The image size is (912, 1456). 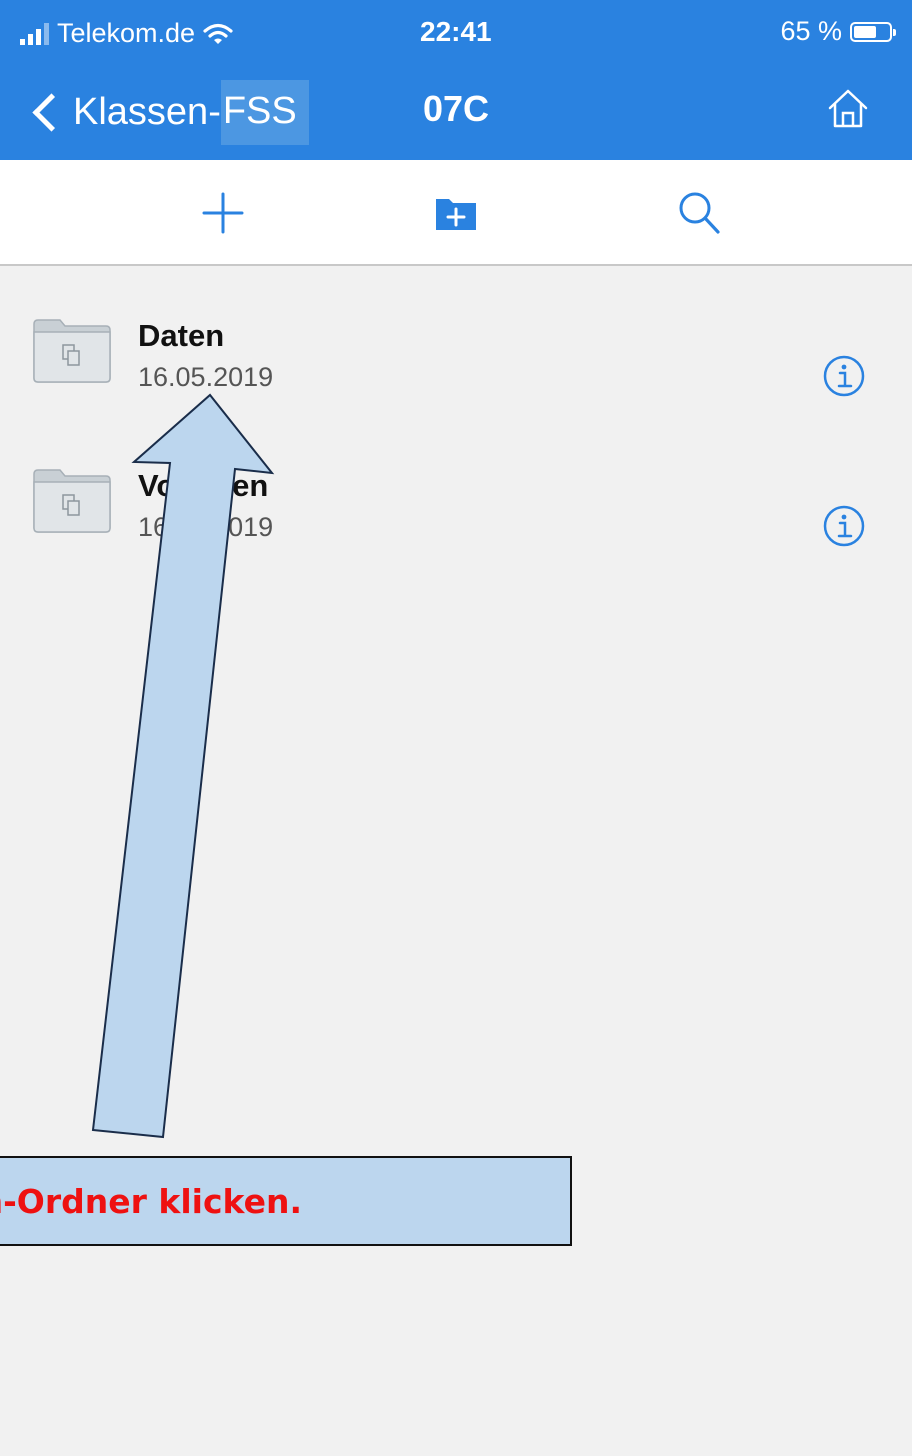 I want to click on carrier-info: Telekom.de, so click(x=126, y=33).